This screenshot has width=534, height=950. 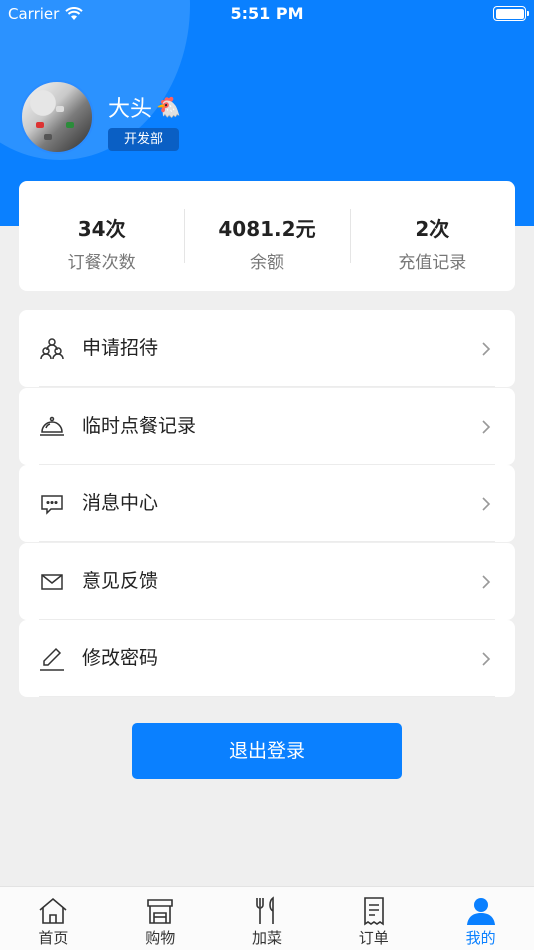 I want to click on stat-label: 余额, so click(x=266, y=263).